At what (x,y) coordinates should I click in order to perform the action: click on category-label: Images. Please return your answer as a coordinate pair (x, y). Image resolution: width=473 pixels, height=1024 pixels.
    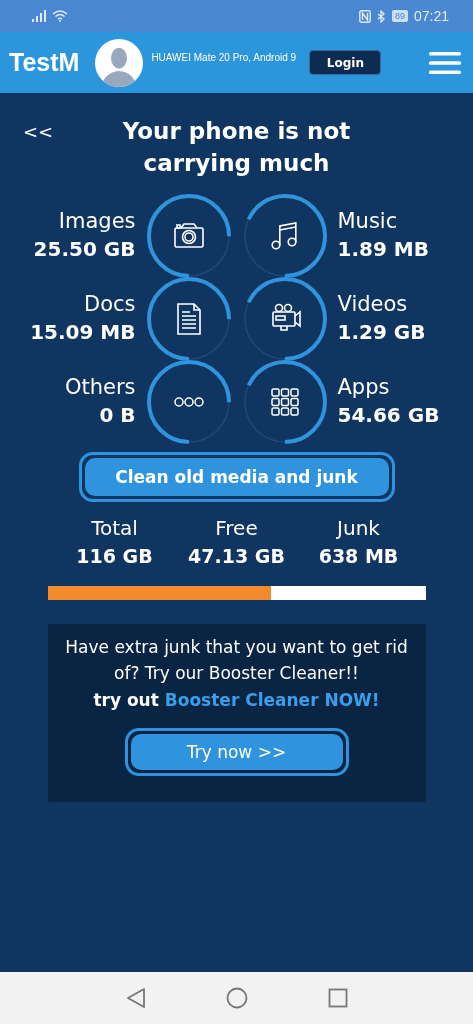
    Looking at the image, I should click on (97, 221).